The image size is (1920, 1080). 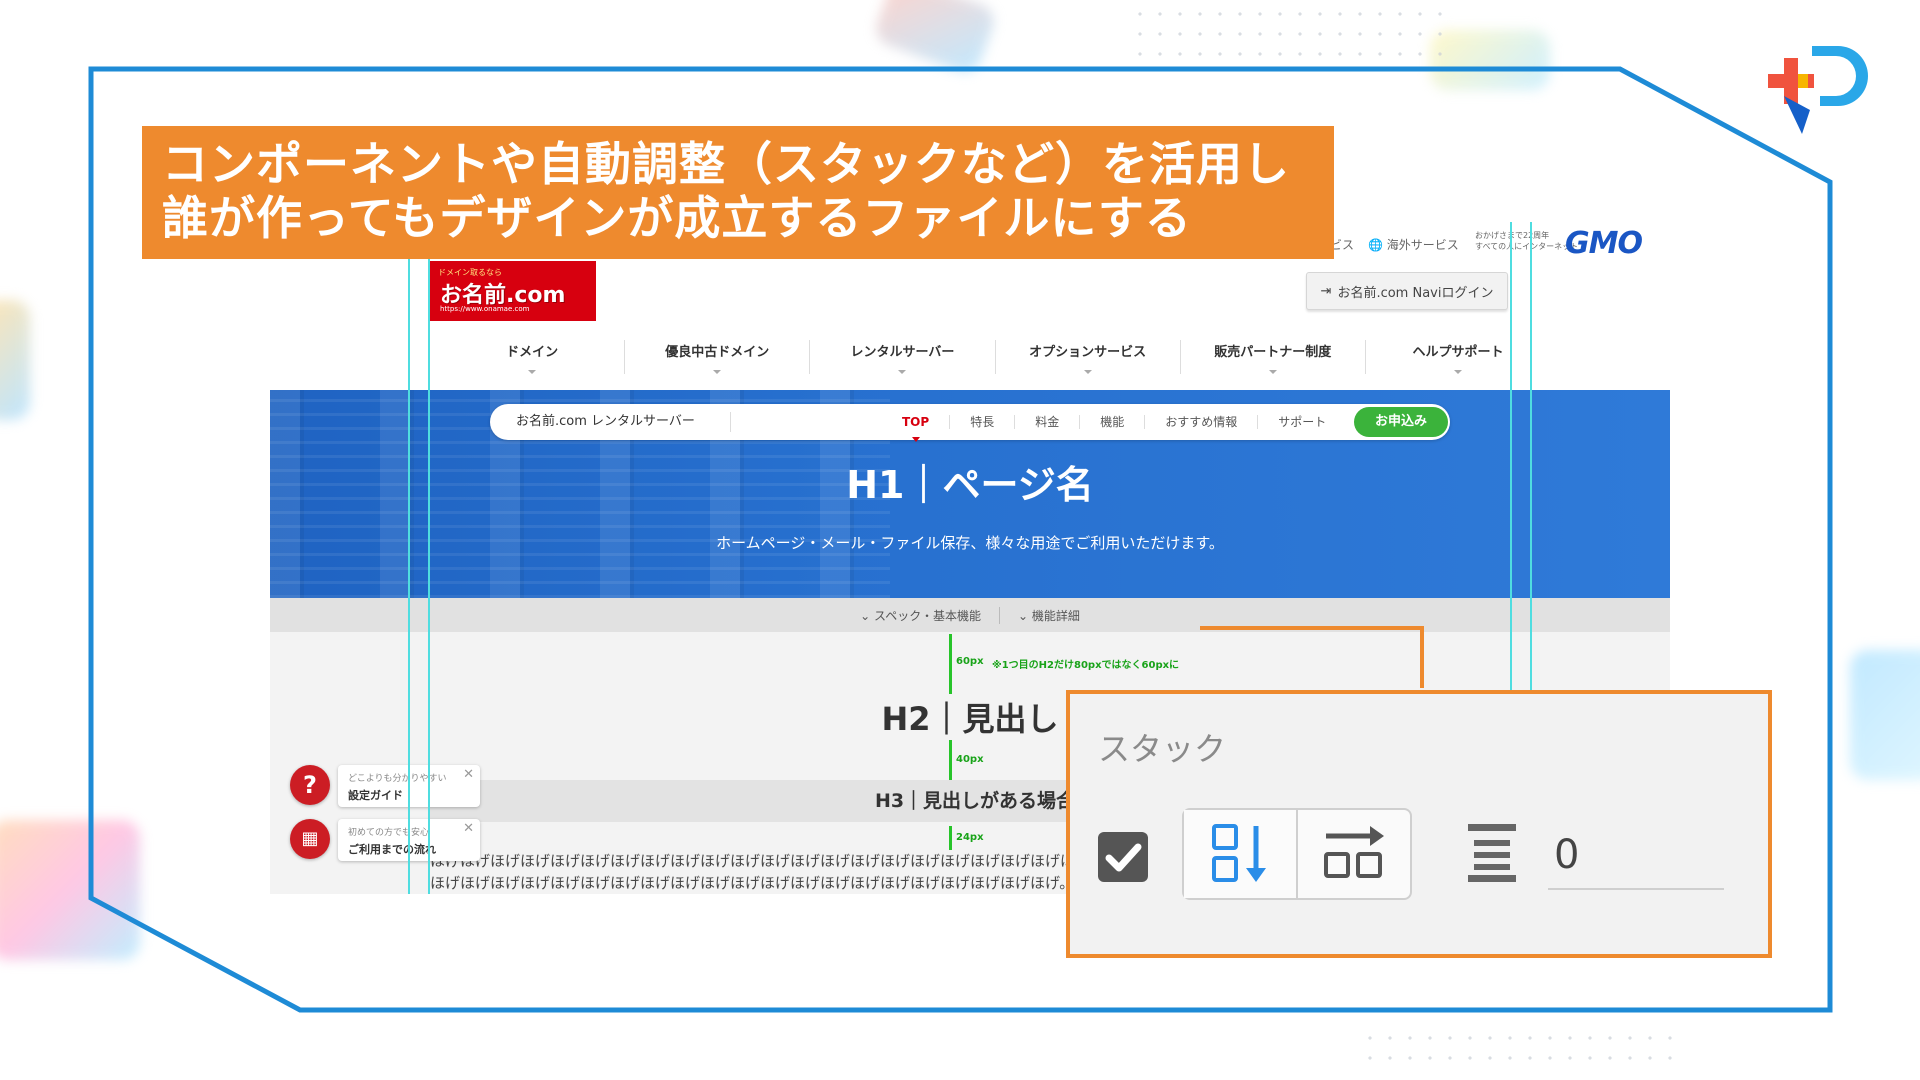 I want to click on subnav-tabs: TOP 特長 料金 機能 おすすめ情報 サポート, so click(x=1114, y=422).